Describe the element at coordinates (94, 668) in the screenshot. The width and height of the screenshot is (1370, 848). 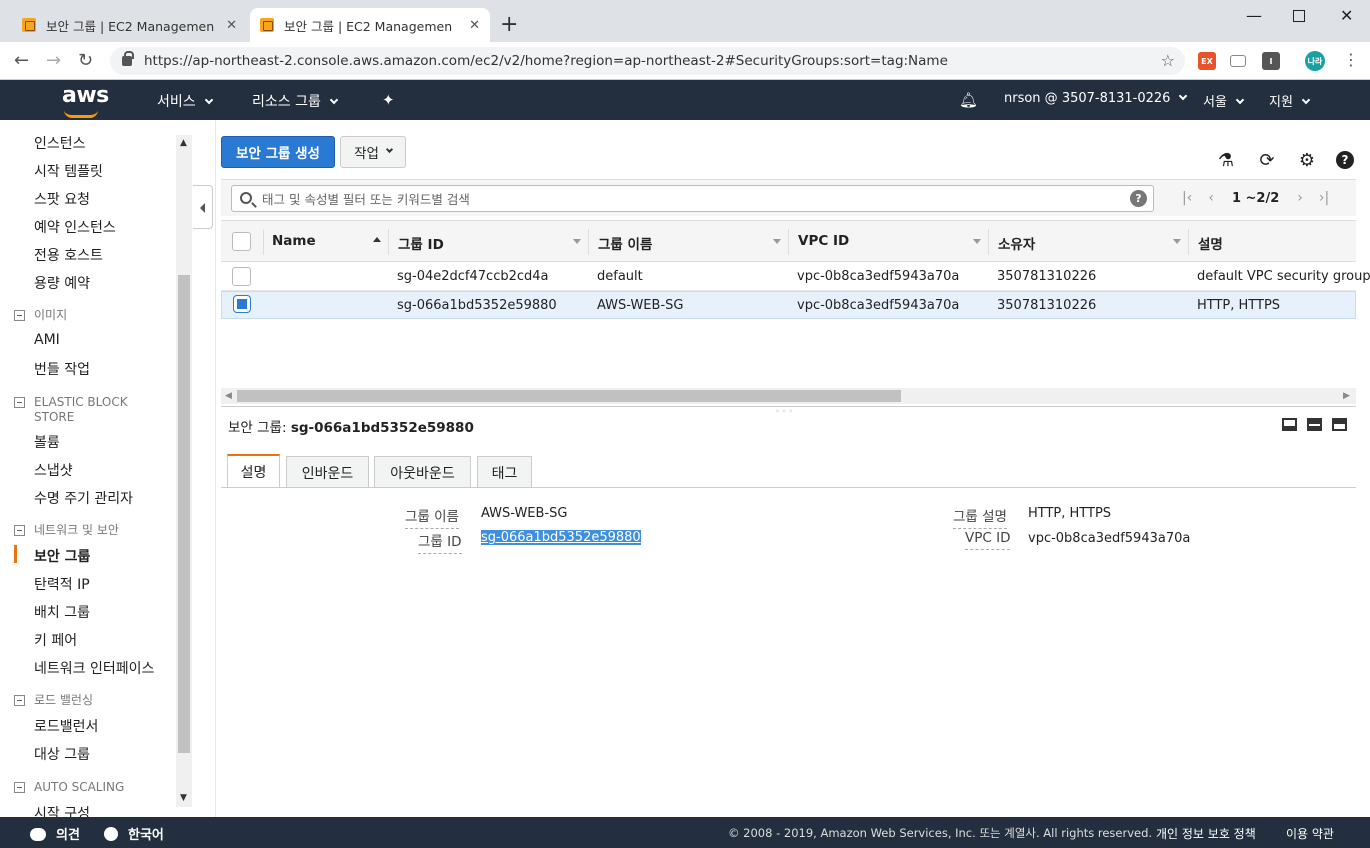
I see `sidebar-item-network-interfaces: 네트워크 인터페이스` at that location.